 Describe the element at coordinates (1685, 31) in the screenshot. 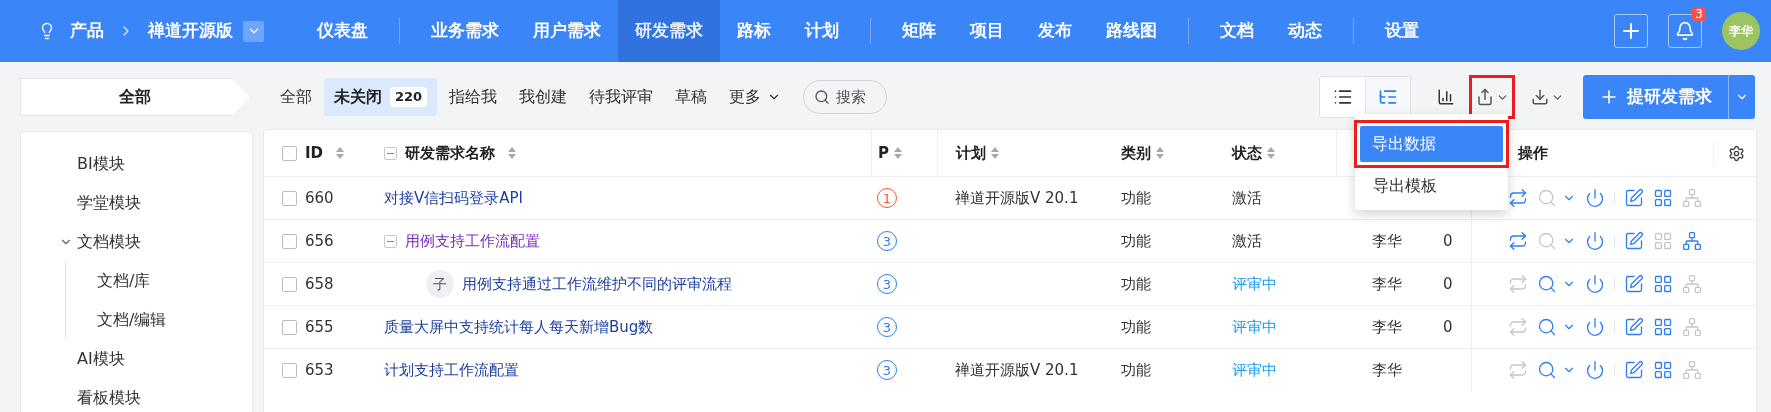

I see `bell-icon` at that location.